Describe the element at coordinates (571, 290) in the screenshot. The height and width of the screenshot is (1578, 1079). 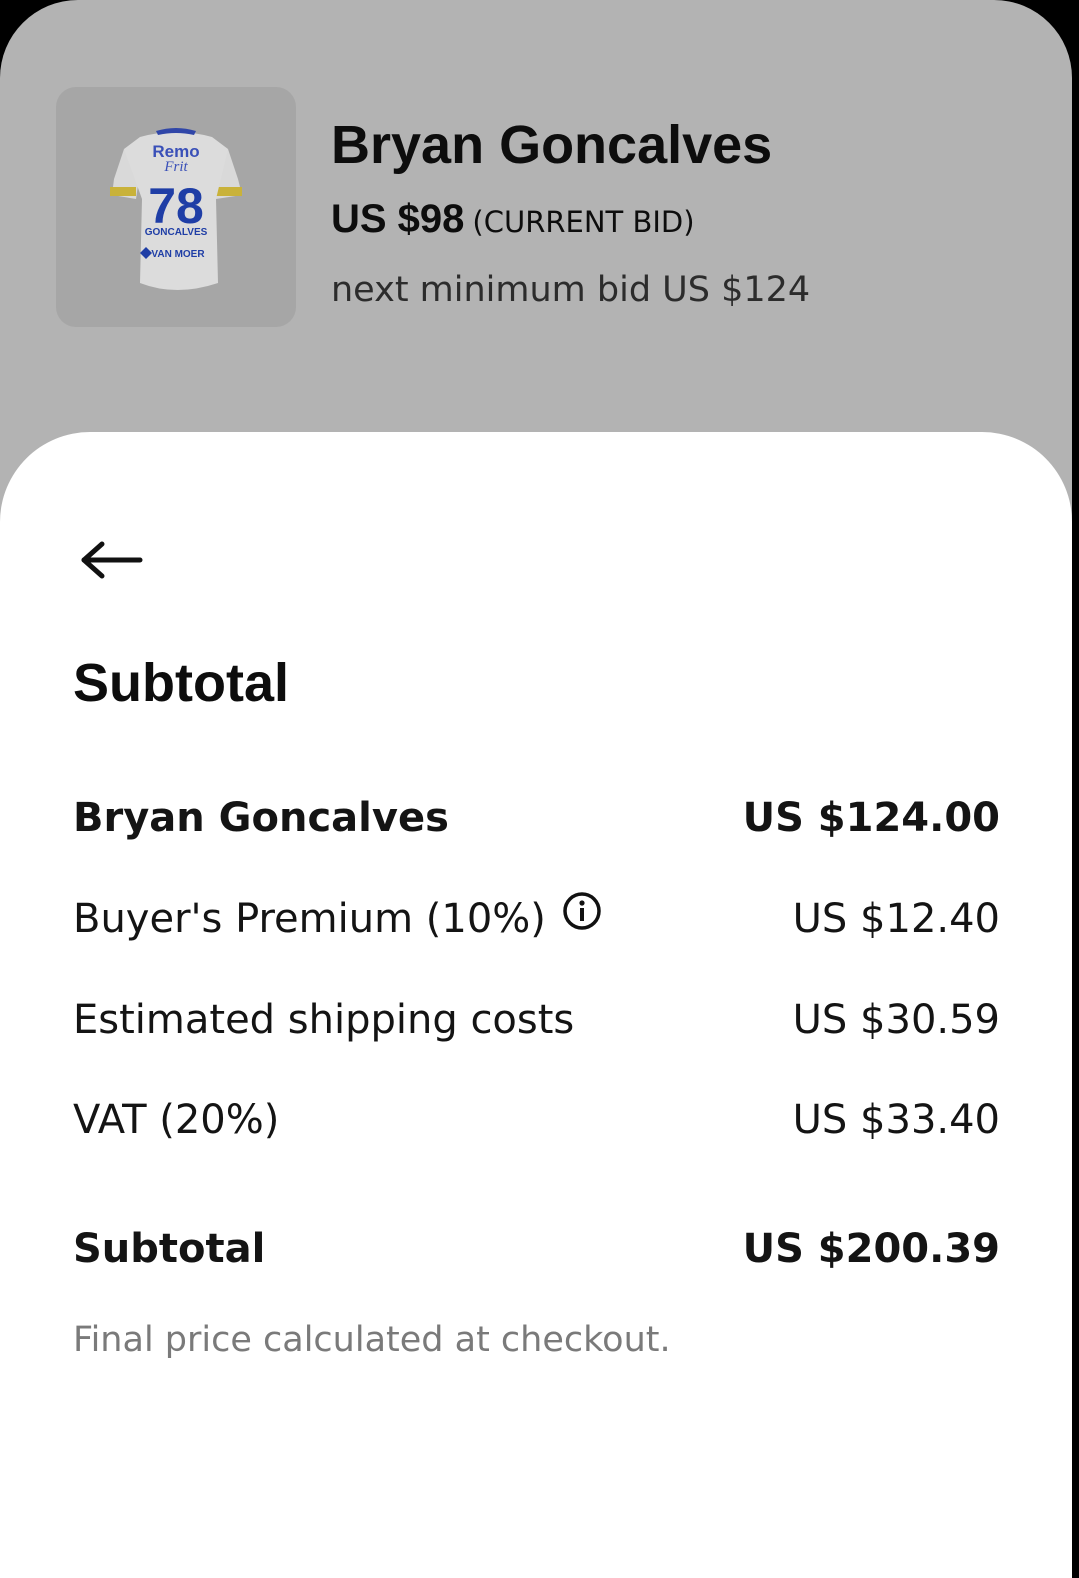
I see `next-minimum-bid: next minimum bid US $124` at that location.